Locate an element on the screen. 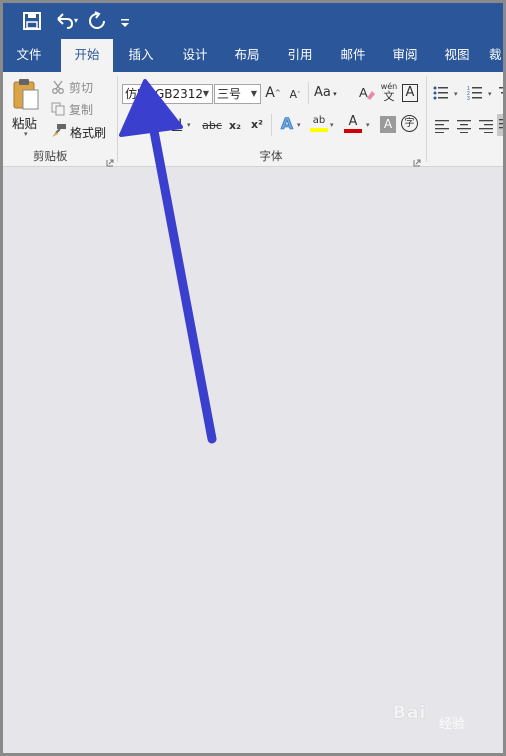 Image resolution: width=506 pixels, height=756 pixels. watermark: Bai is located at coordinates (410, 713).